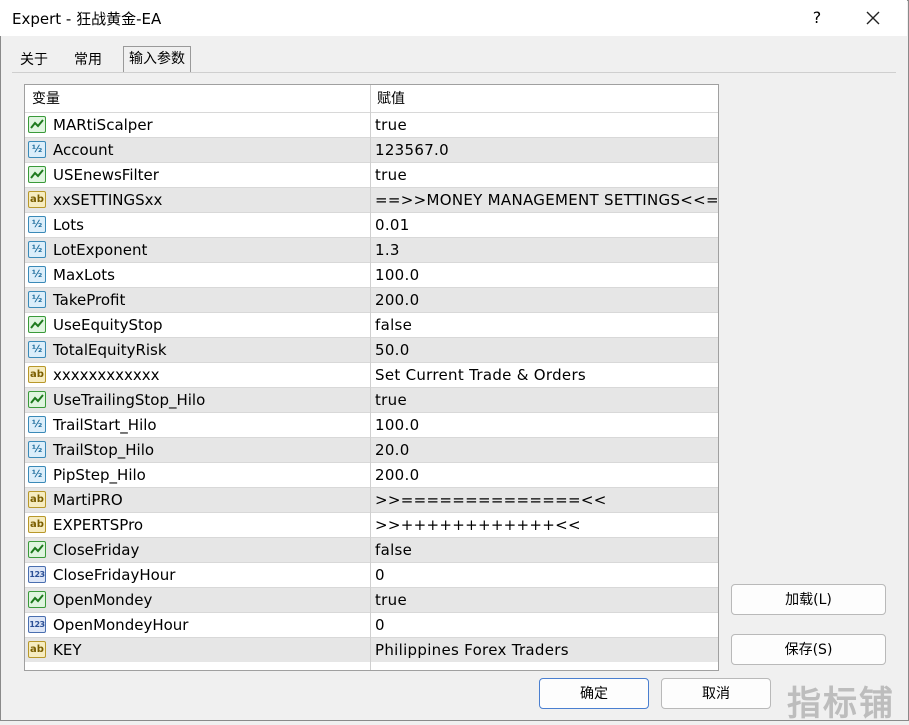  Describe the element at coordinates (371, 424) in the screenshot. I see `table-row: ½ TrailStart_Hilo 100.0` at that location.